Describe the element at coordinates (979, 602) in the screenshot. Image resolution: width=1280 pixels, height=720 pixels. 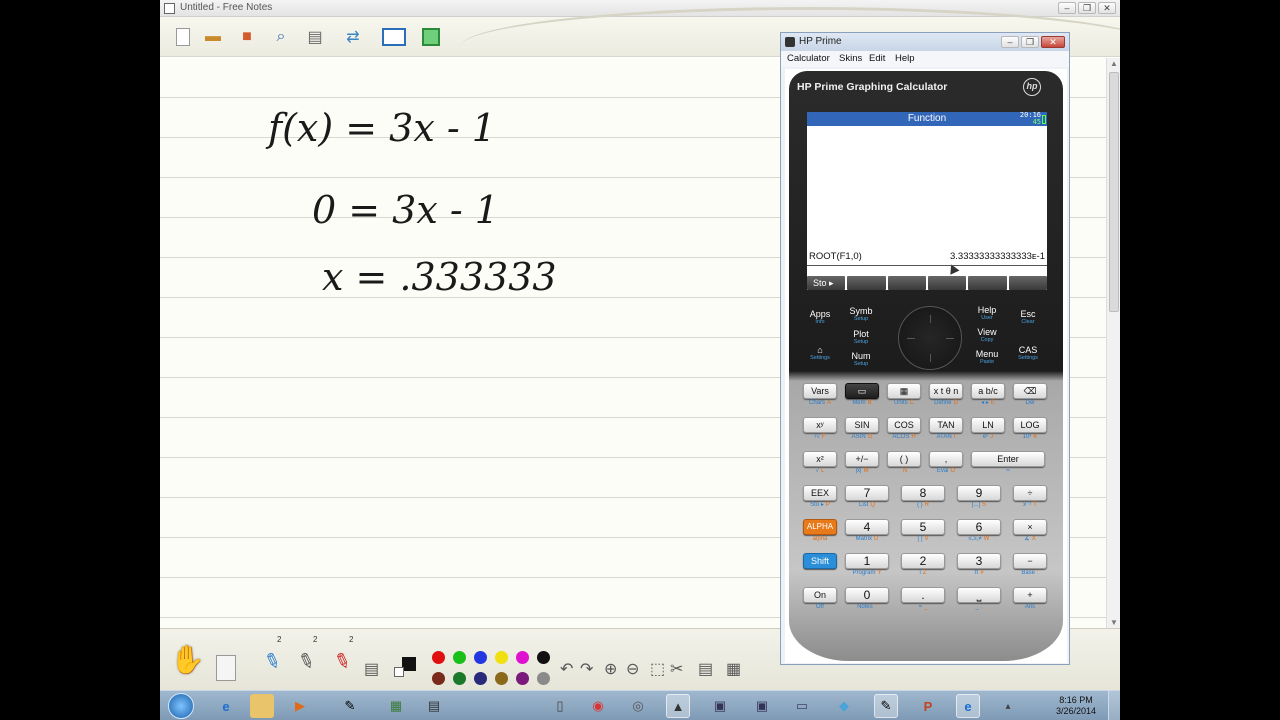
I see `space-key: ⎵ _;` at that location.